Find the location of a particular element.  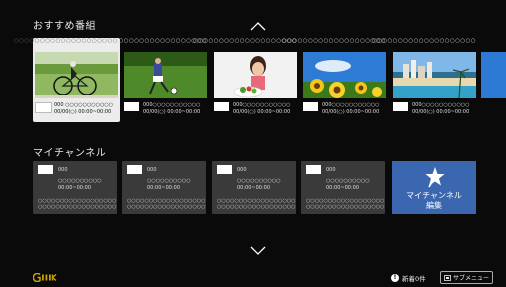

thumbnail-beach-city is located at coordinates (434, 75).